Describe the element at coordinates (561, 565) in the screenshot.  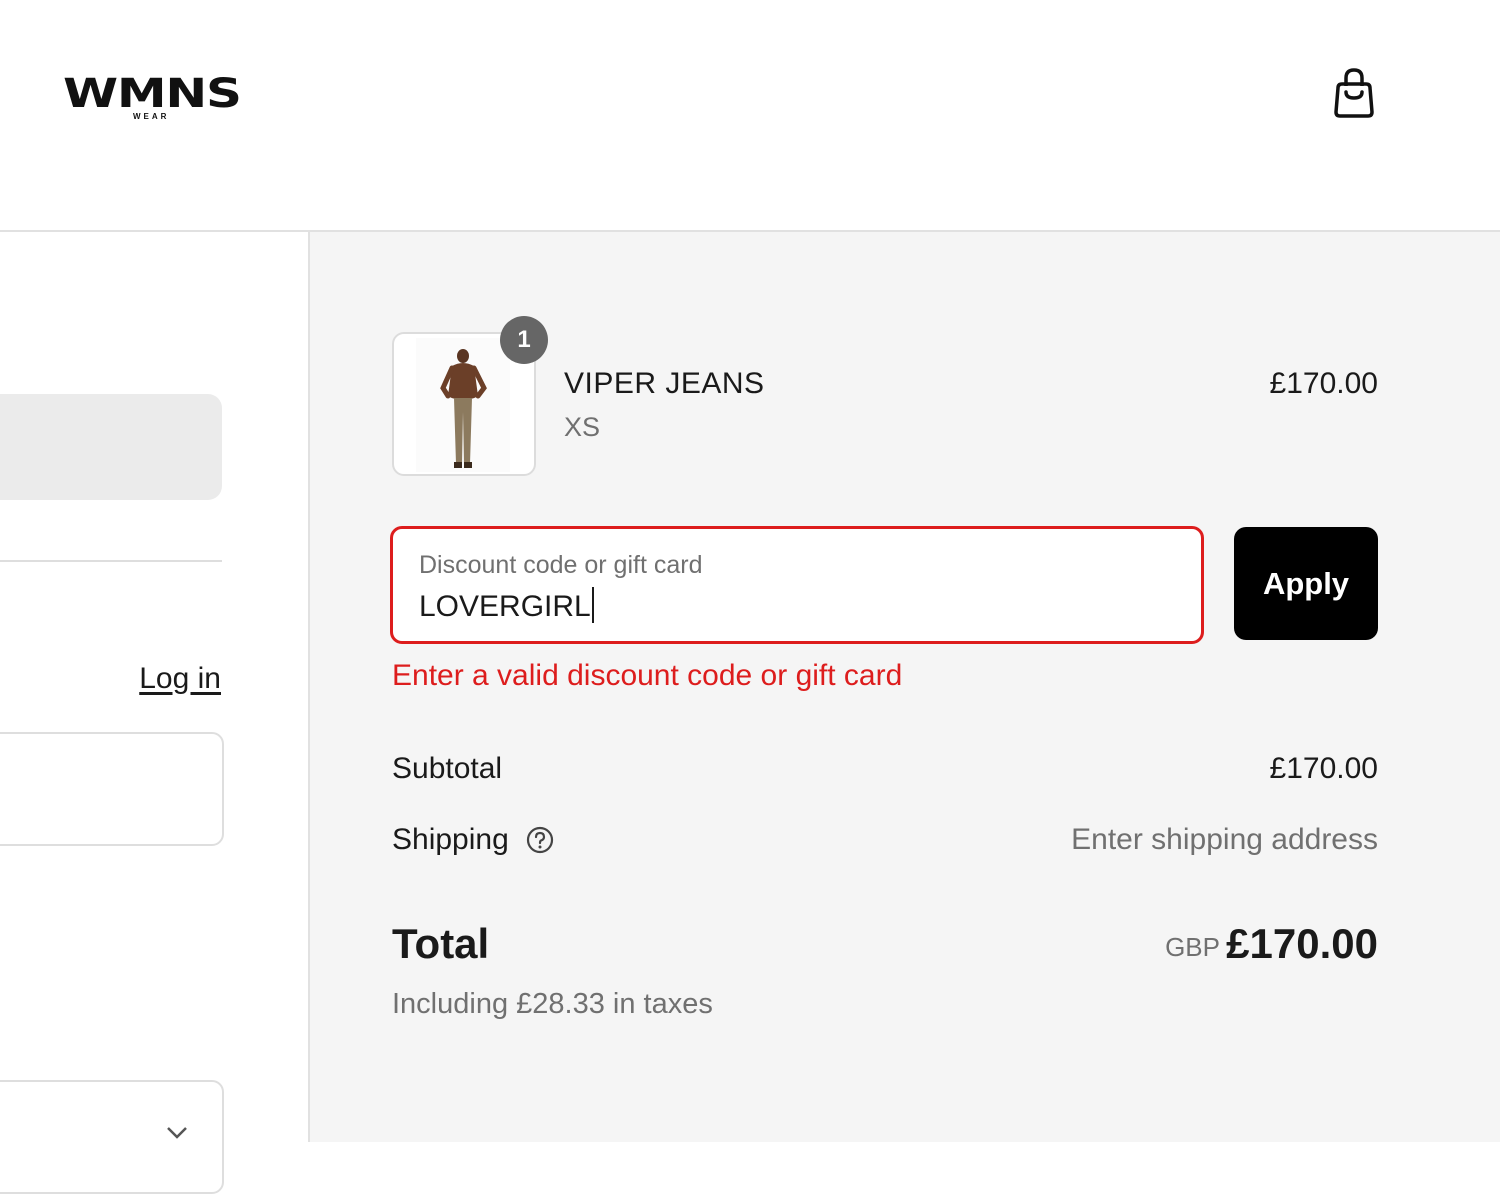
I see `discount-field-label: Discount code or gift card` at that location.